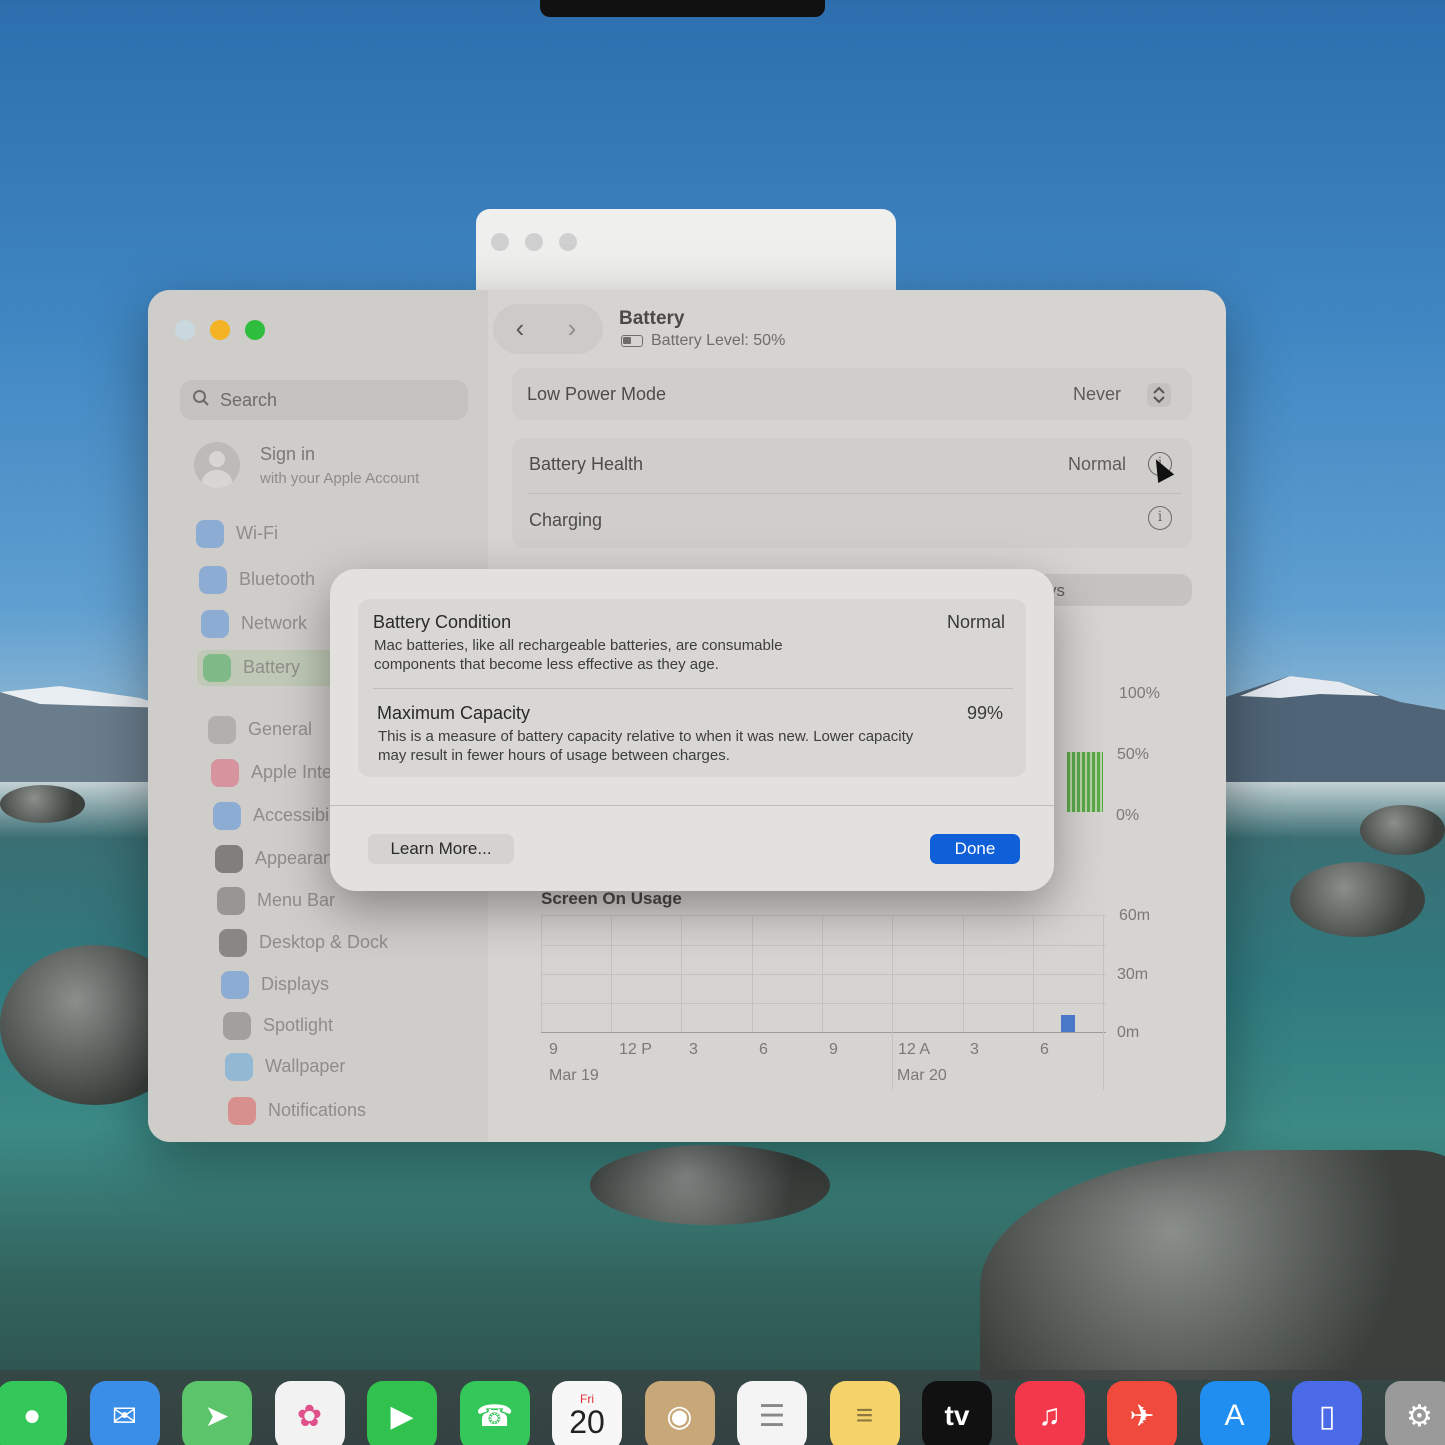 The image size is (1445, 1445). What do you see at coordinates (520, 329) in the screenshot?
I see `back-chevron-icon: ‹` at bounding box center [520, 329].